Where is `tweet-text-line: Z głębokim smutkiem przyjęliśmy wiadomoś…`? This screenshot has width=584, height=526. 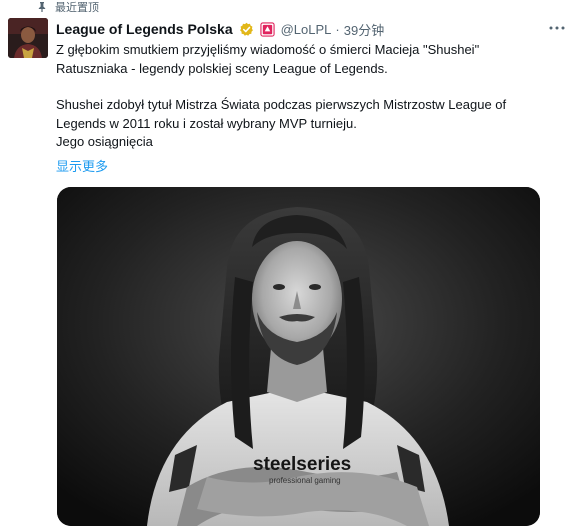 tweet-text-line: Z głębokim smutkiem przyjęliśmy wiadomoś… is located at coordinates (268, 49).